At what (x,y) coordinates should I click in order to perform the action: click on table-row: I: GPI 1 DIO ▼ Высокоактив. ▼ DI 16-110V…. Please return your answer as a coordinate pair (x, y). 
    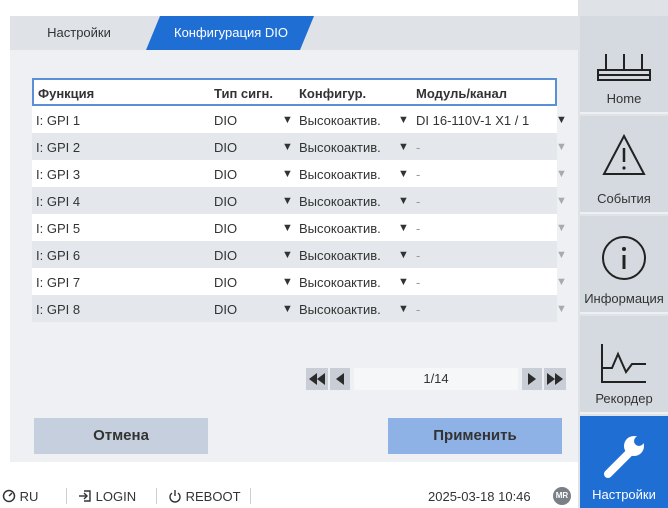
    Looking at the image, I should click on (299, 119).